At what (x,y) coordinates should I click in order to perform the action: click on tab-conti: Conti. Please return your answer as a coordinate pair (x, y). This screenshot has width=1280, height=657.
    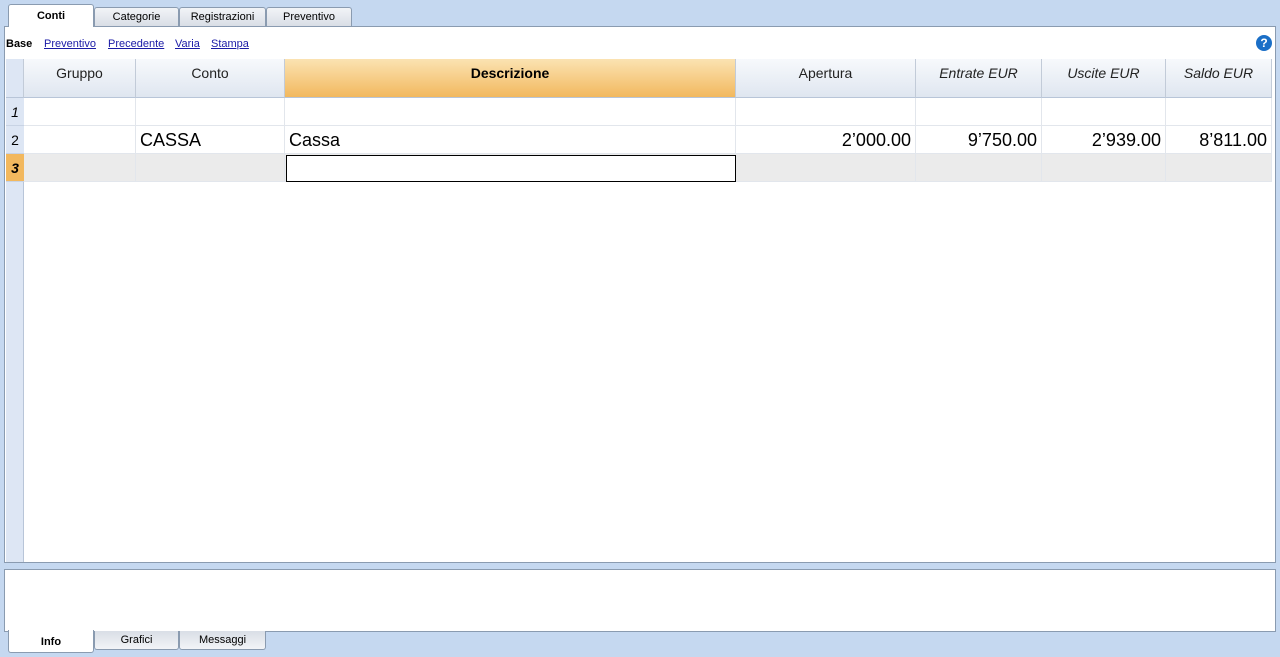
    Looking at the image, I should click on (51, 15).